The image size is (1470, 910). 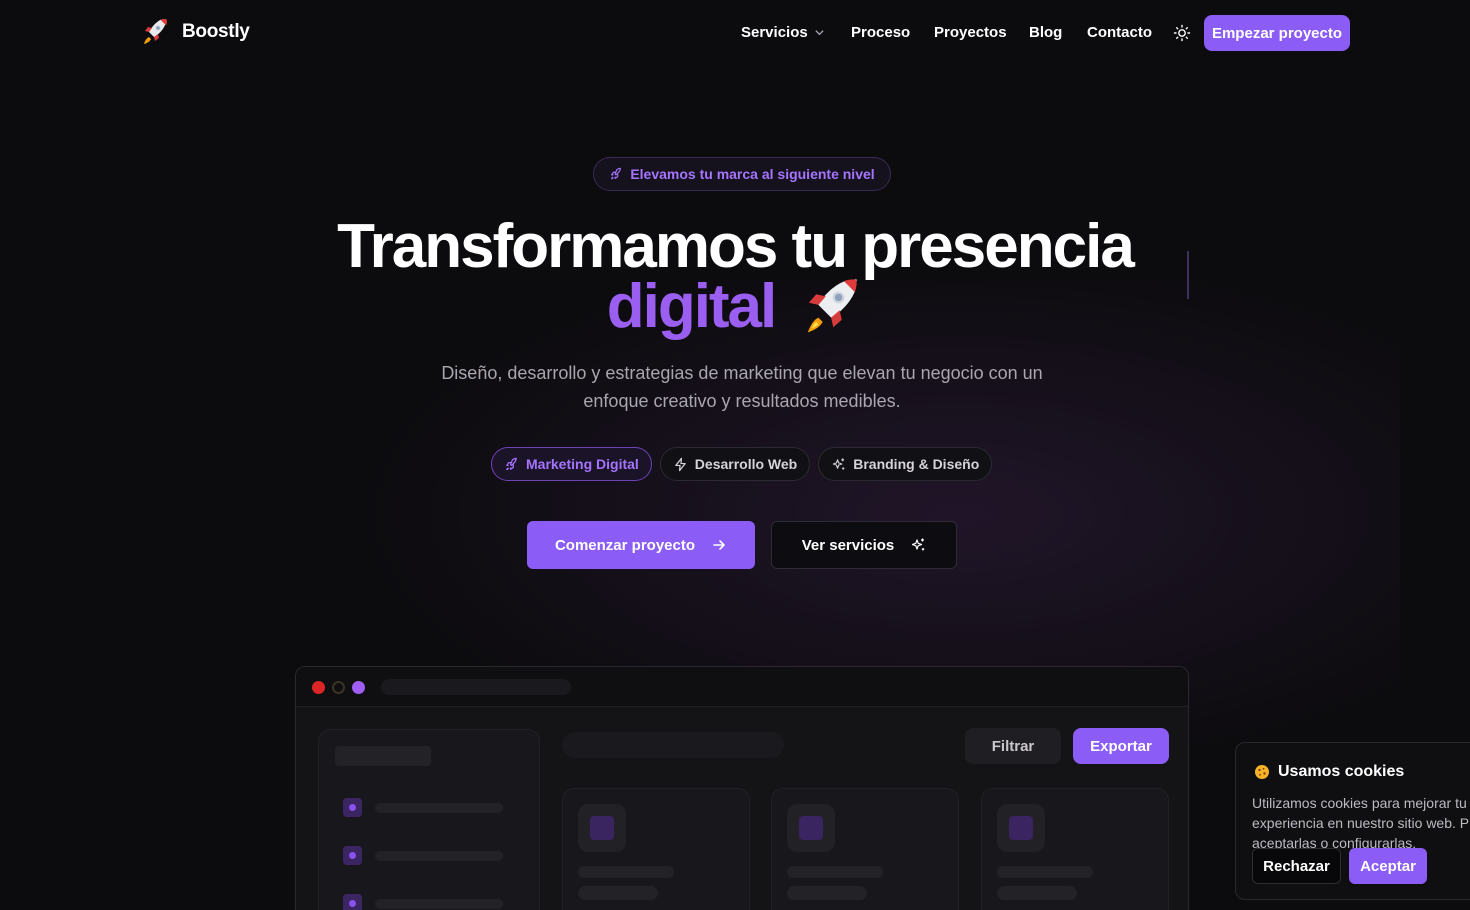 What do you see at coordinates (719, 545) in the screenshot?
I see `arrow-right-icon` at bounding box center [719, 545].